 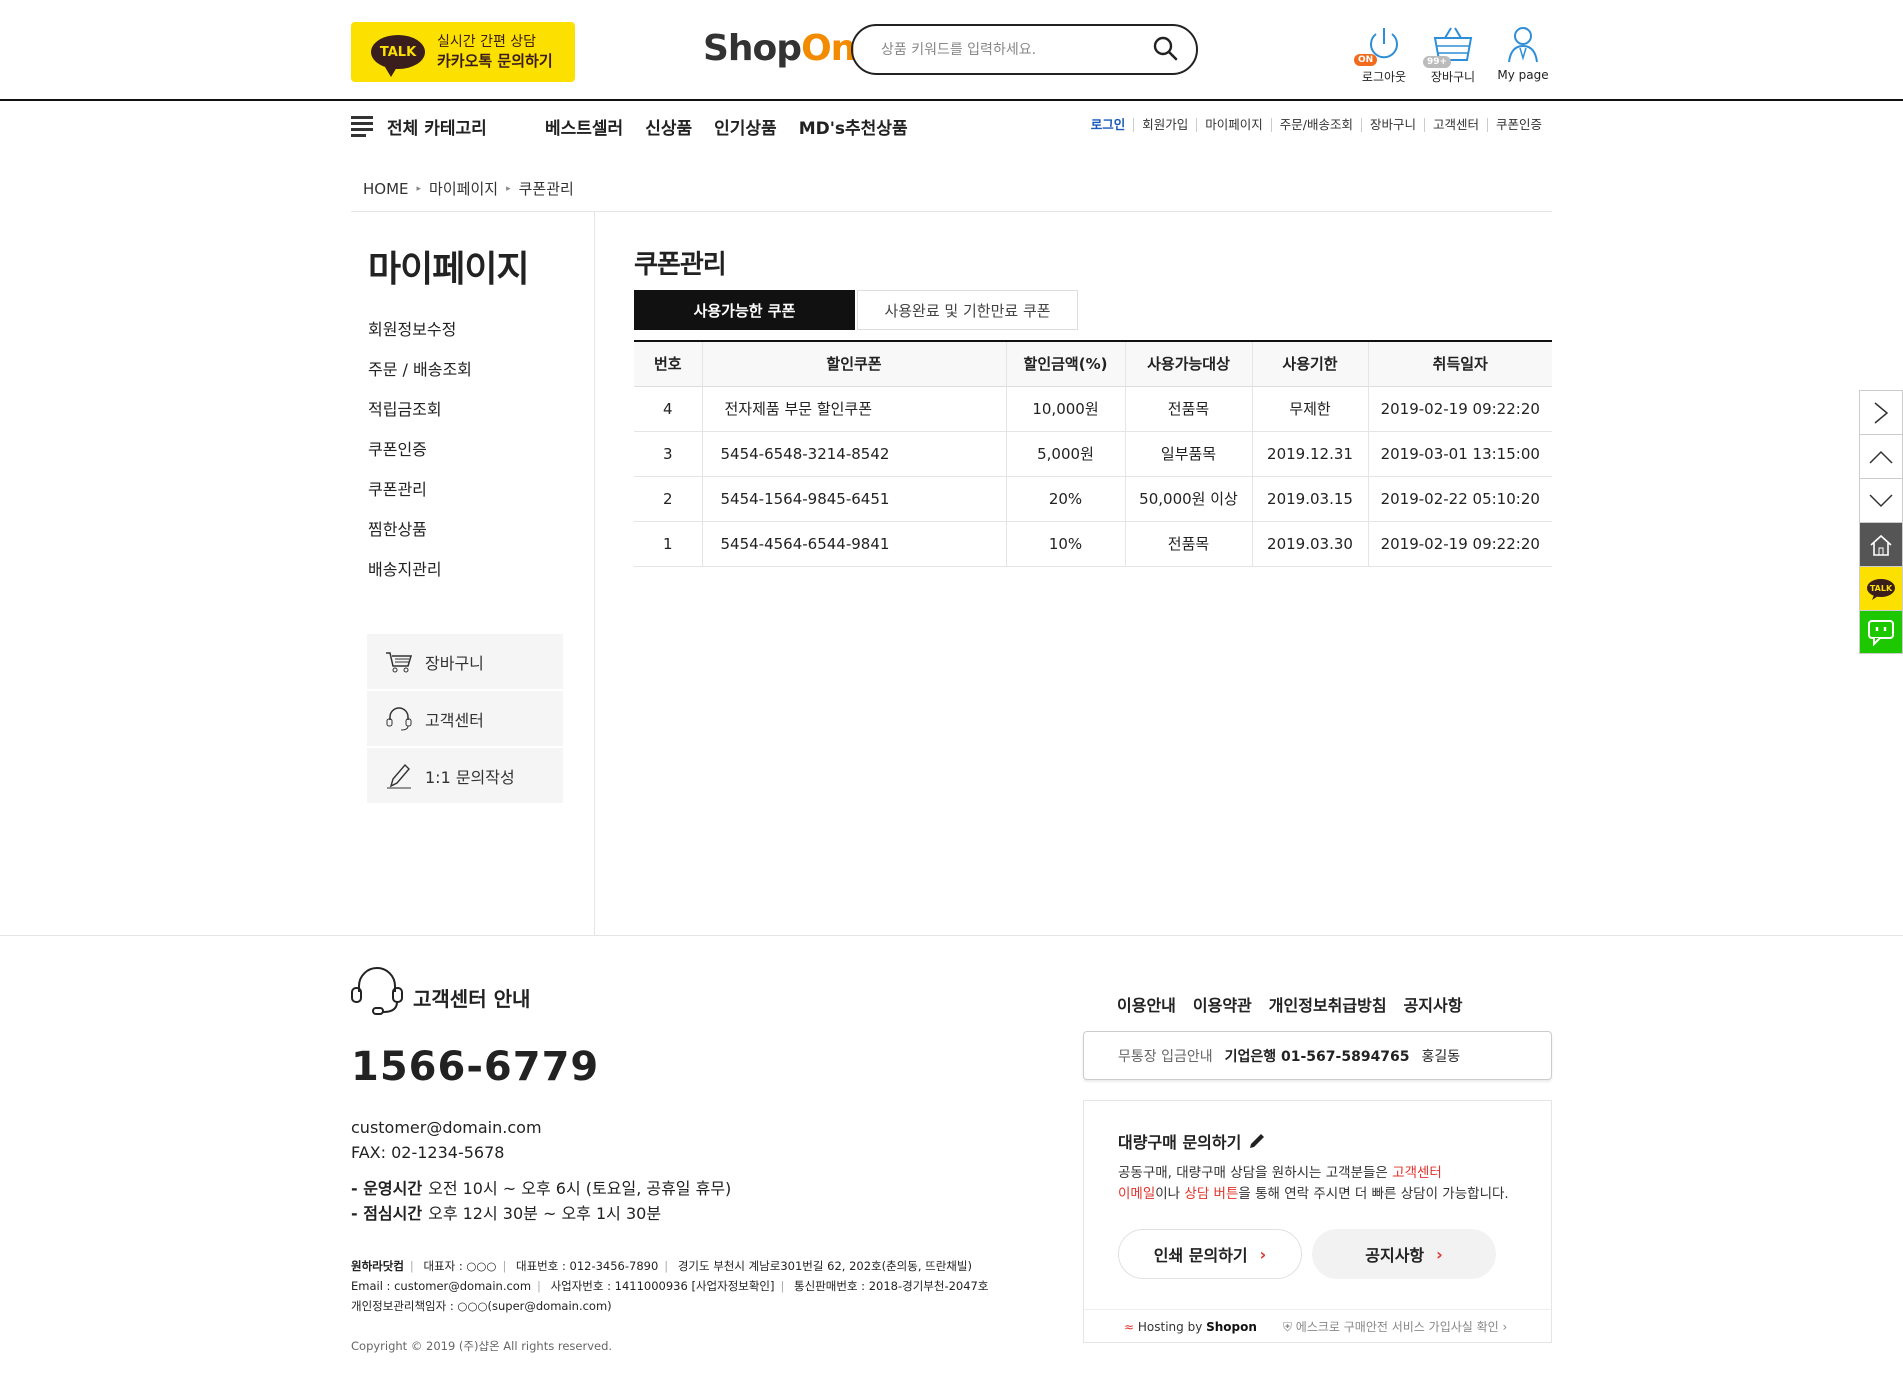 What do you see at coordinates (1328, 1004) in the screenshot?
I see `footer-link-privacy: 개인정보취급방침` at bounding box center [1328, 1004].